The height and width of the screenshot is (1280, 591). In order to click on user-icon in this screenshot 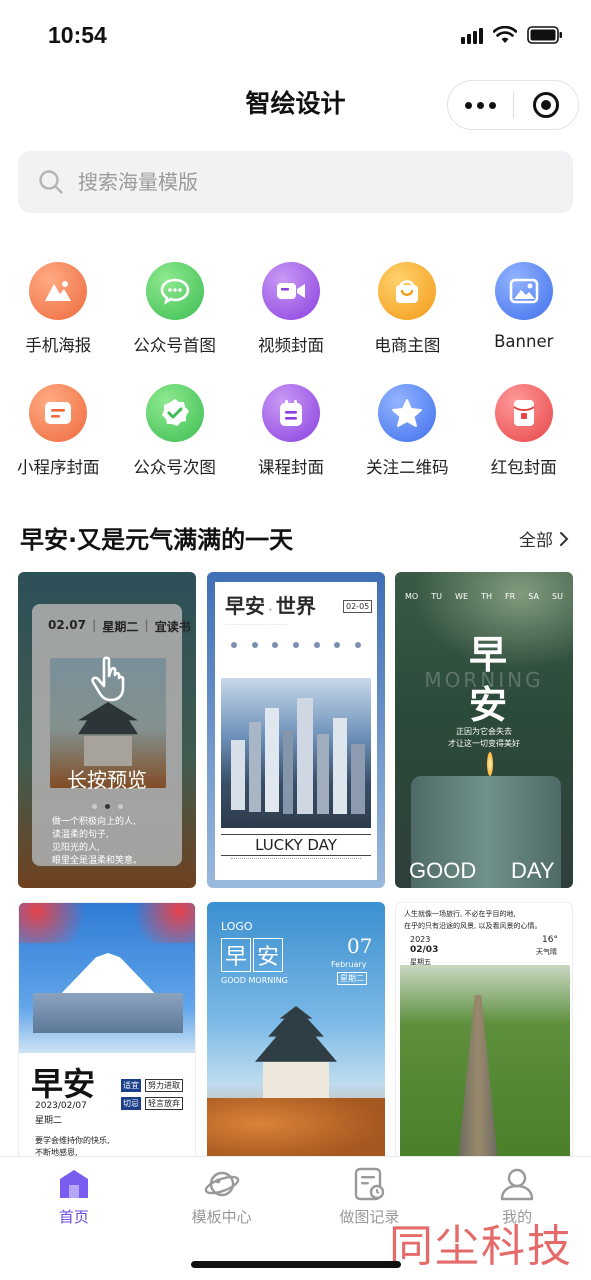, I will do `click(517, 1184)`.